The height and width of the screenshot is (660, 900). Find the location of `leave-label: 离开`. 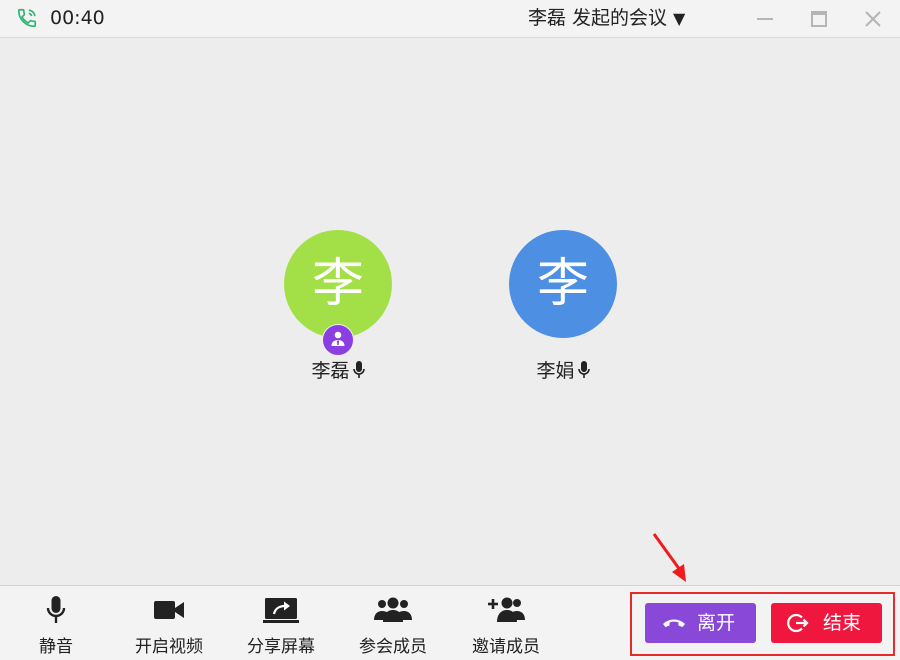

leave-label: 离开 is located at coordinates (716, 623).